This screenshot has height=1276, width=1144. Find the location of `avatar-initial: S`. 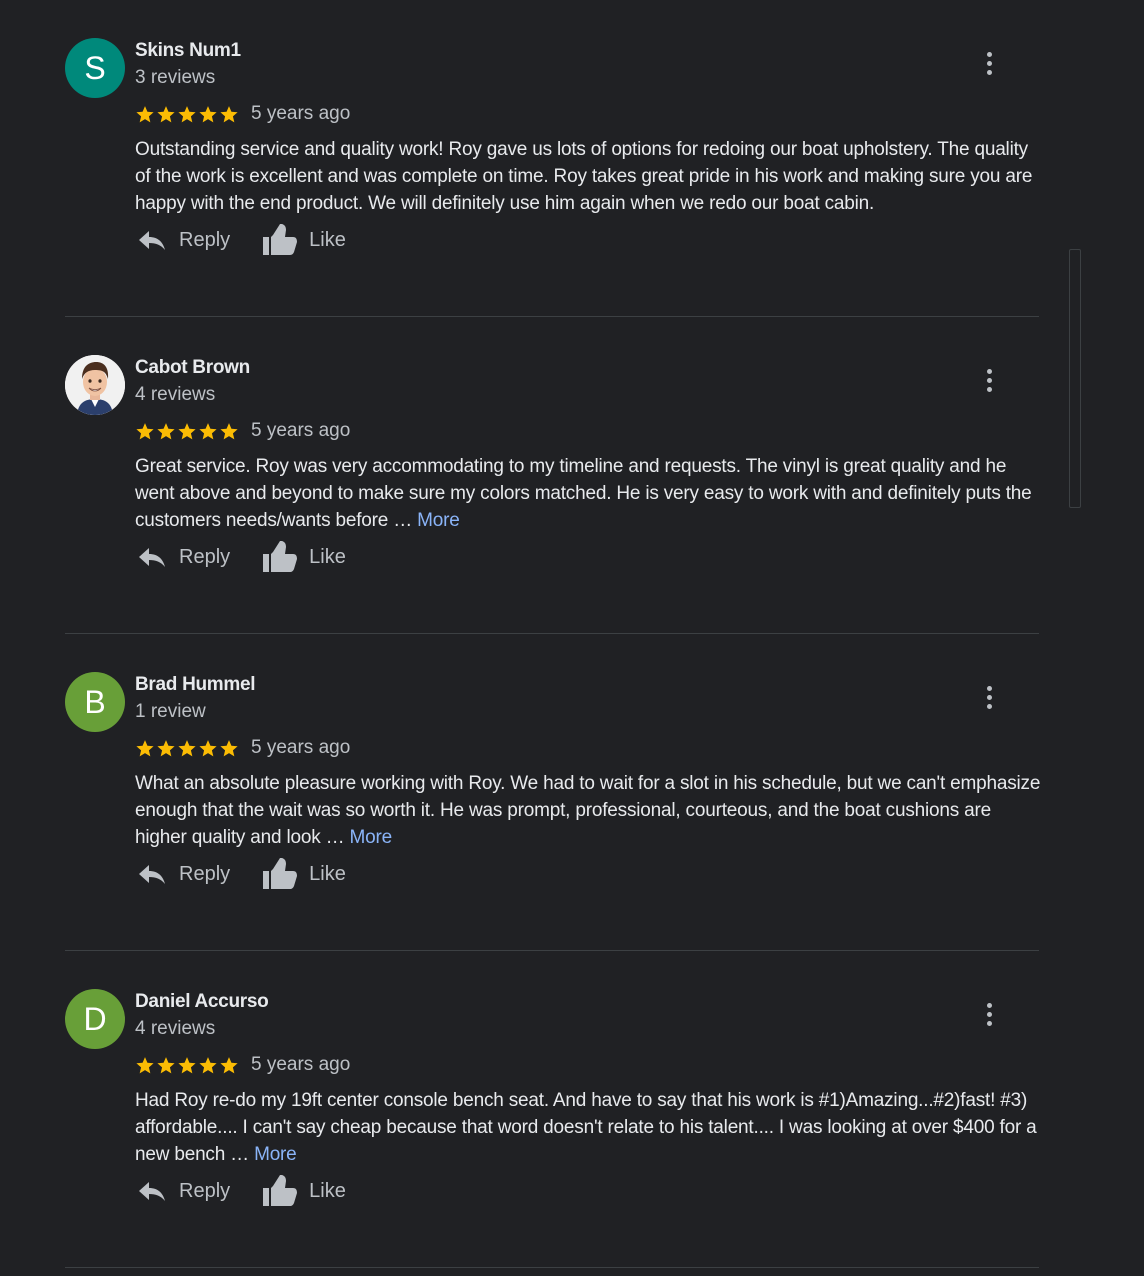

avatar-initial: S is located at coordinates (95, 67).